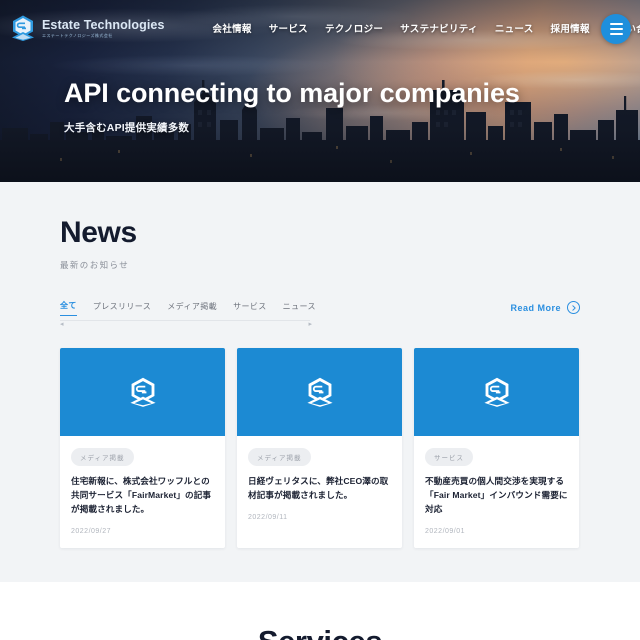  Describe the element at coordinates (186, 324) in the screenshot. I see `tabs-scrollbar: ◂ ▸` at that location.